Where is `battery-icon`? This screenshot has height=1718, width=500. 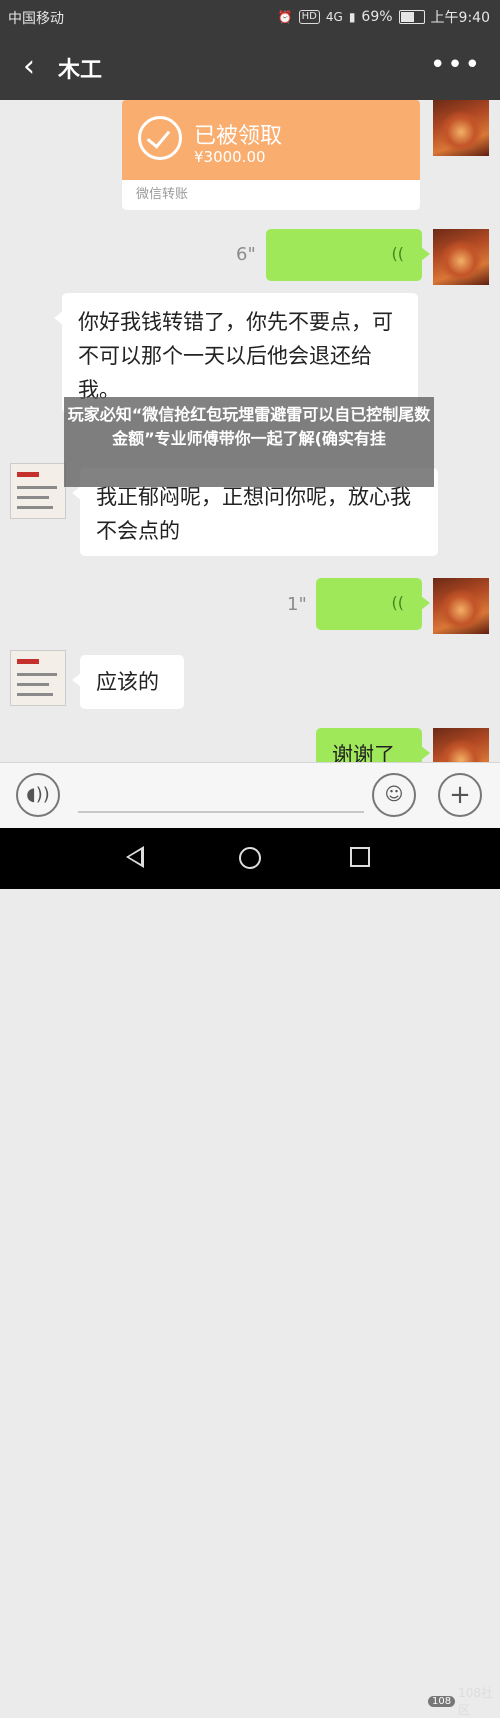 battery-icon is located at coordinates (411, 17).